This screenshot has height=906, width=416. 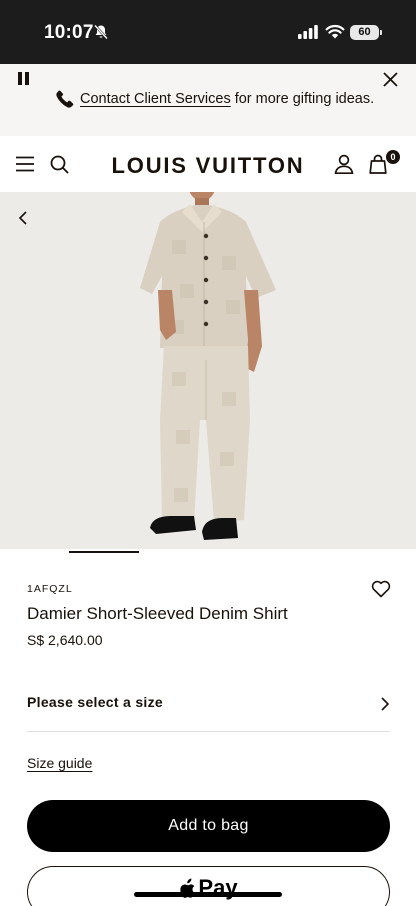 What do you see at coordinates (208, 894) in the screenshot?
I see `home-indicator` at bounding box center [208, 894].